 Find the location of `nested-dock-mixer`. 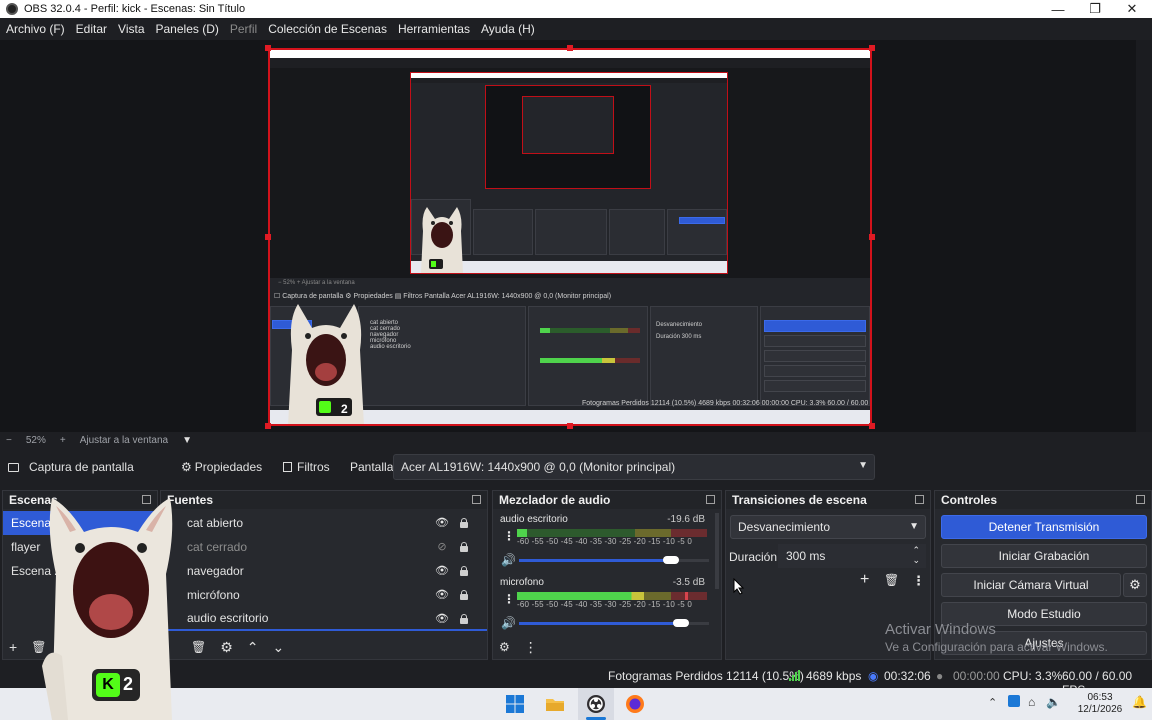

nested-dock-mixer is located at coordinates (588, 356).